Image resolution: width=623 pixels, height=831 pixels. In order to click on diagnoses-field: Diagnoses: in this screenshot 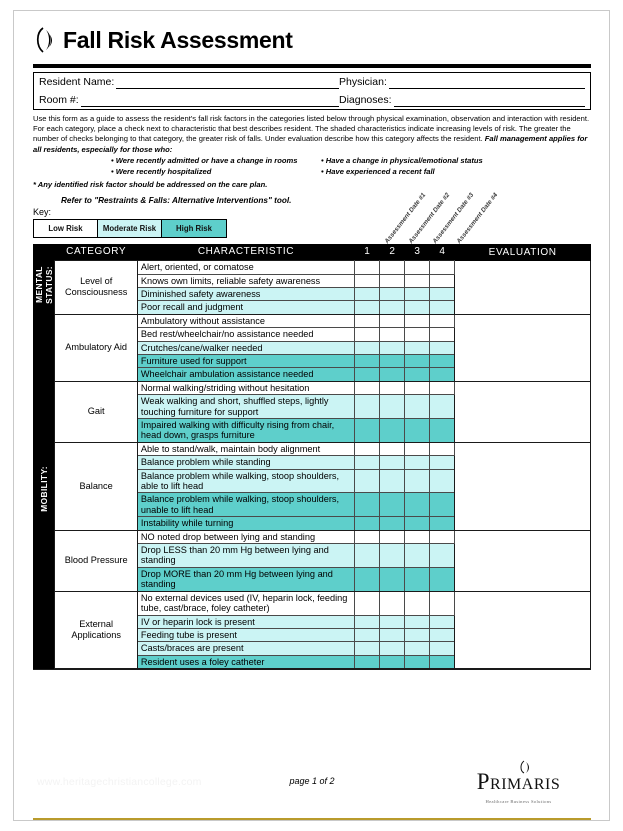, I will do `click(462, 100)`.